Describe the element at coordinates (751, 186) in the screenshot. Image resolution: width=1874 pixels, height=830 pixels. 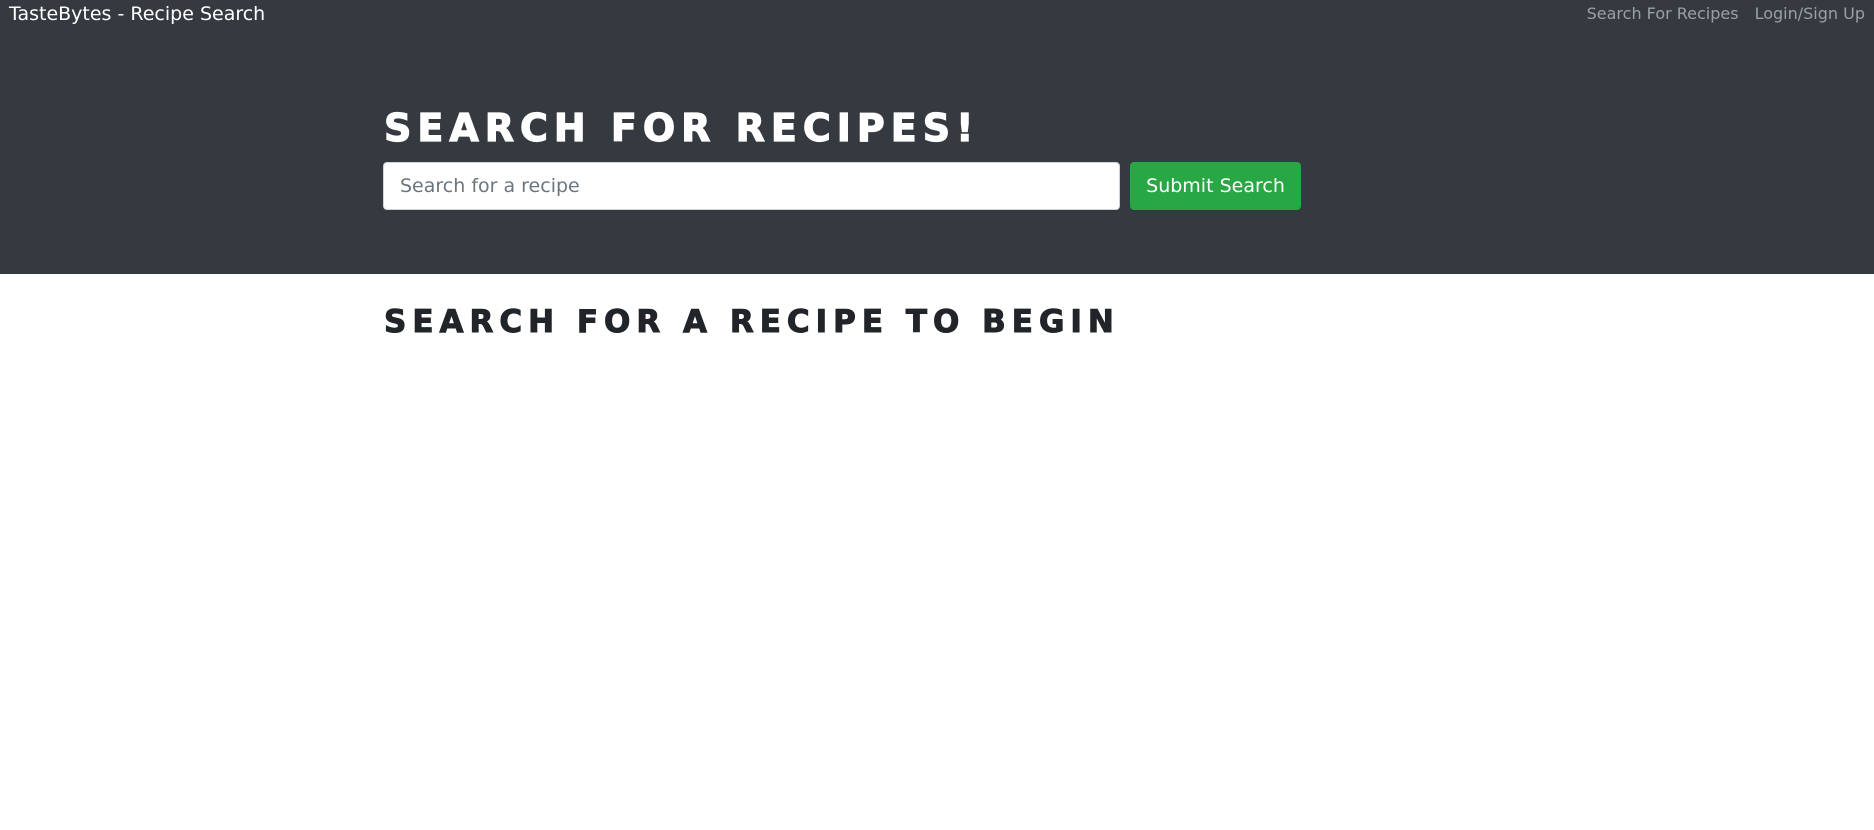
I see `search-input` at that location.